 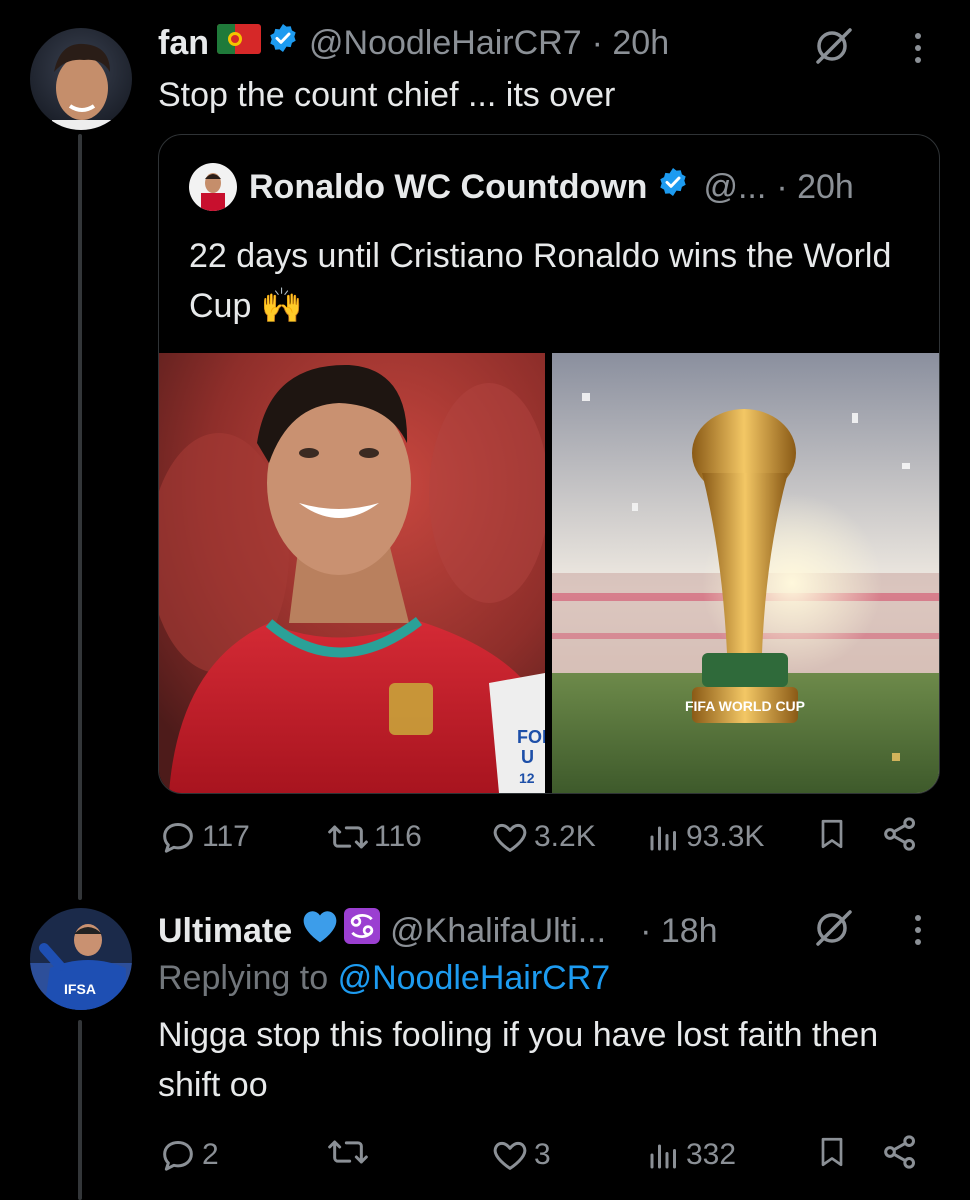 I want to click on reply-button: 117, so click(x=204, y=837).